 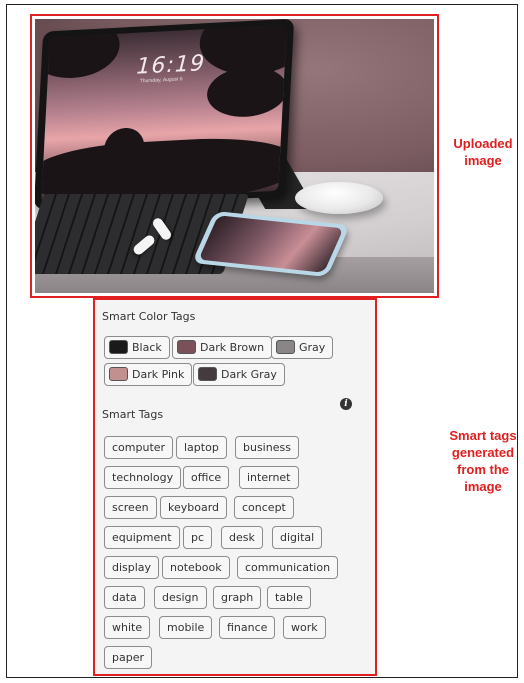 What do you see at coordinates (170, 65) in the screenshot?
I see `photo-clock: 16:19` at bounding box center [170, 65].